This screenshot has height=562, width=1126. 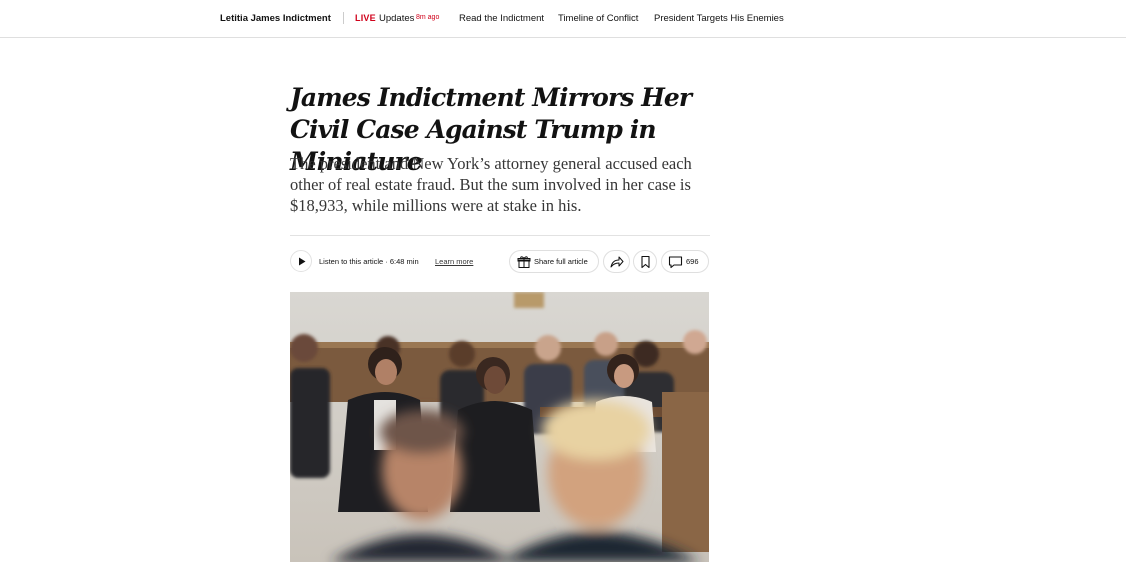 I want to click on live-badge: LIVE, so click(x=365, y=18).